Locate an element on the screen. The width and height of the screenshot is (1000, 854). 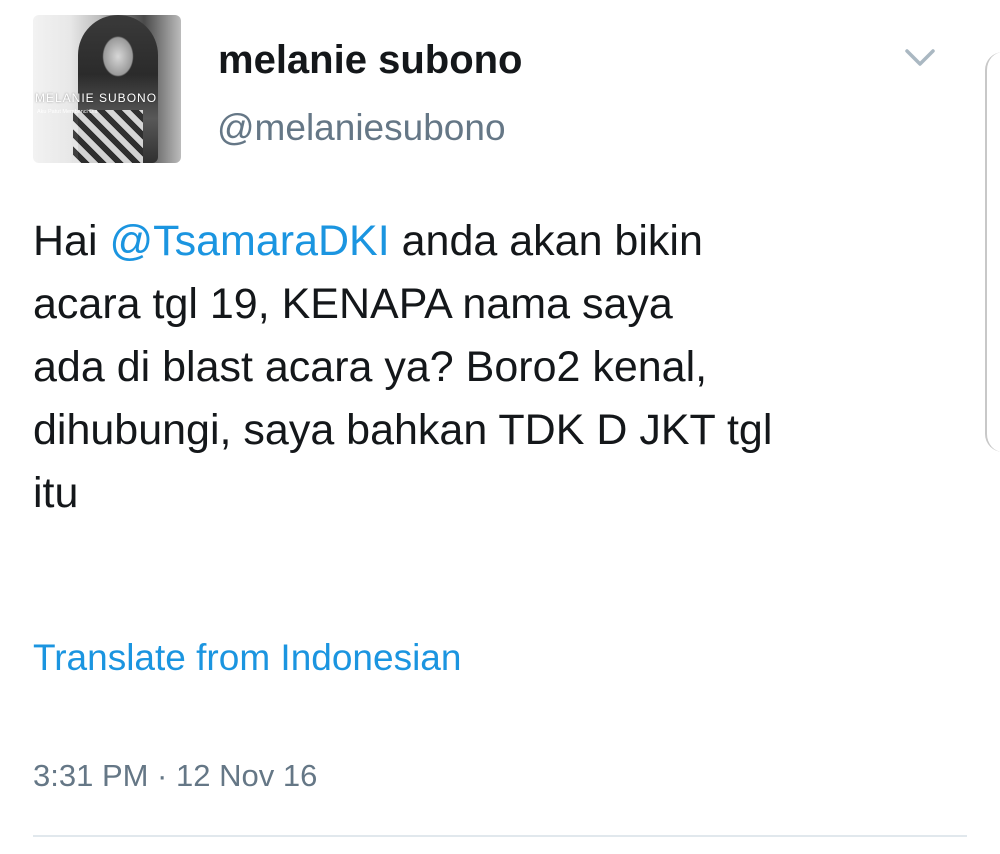
mention-link: @TsamaraDKI is located at coordinates (249, 241).